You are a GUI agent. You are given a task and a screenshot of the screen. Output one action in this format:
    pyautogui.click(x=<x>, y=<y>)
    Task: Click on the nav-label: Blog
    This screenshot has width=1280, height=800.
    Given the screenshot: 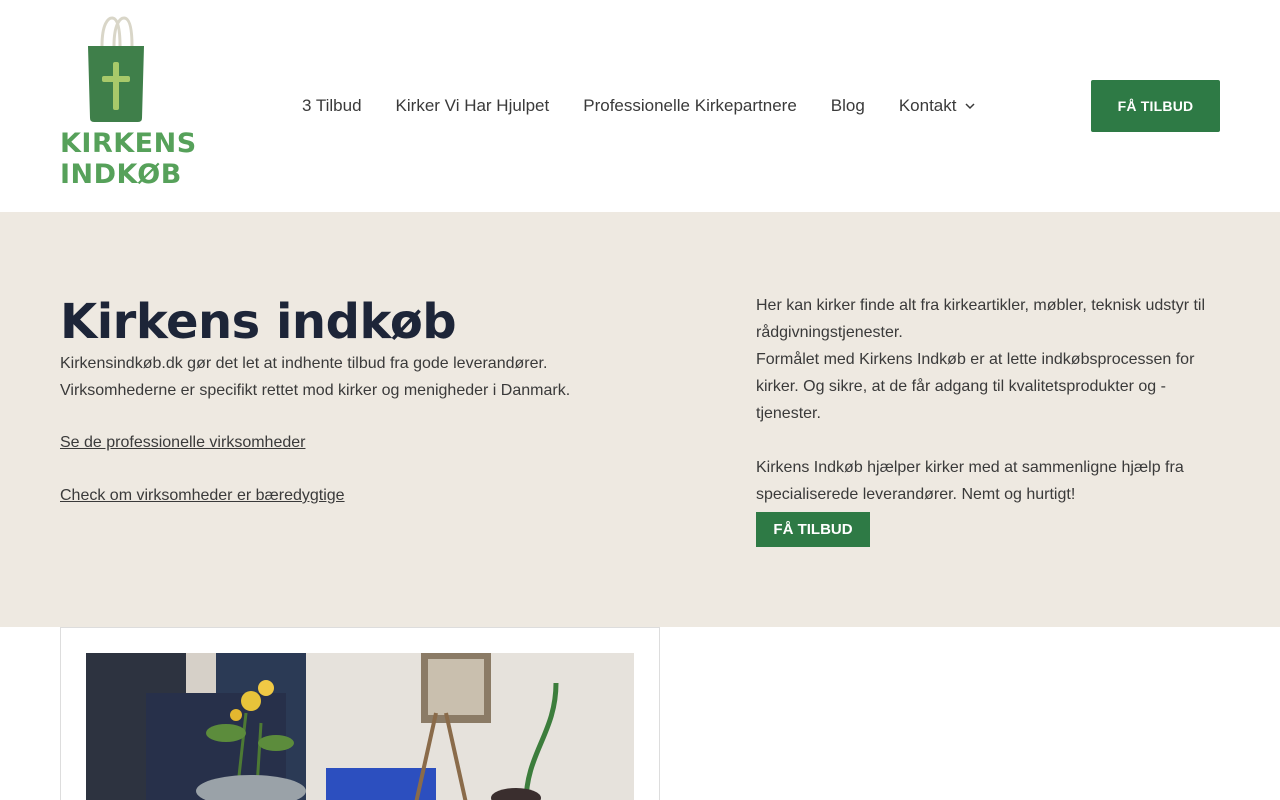 What is the action you would take?
    pyautogui.click(x=847, y=105)
    